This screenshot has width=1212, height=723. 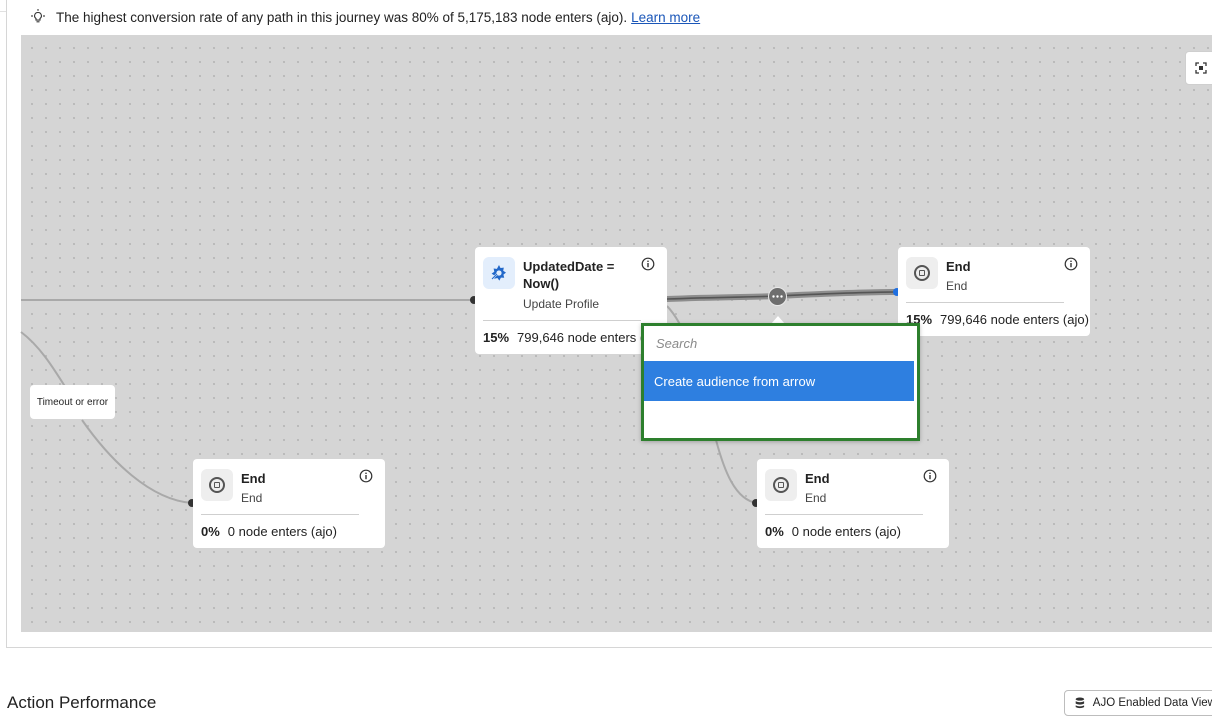 I want to click on journey-node-end-top: End End 15% 799,646 node enters (ajo), so click(x=994, y=291).